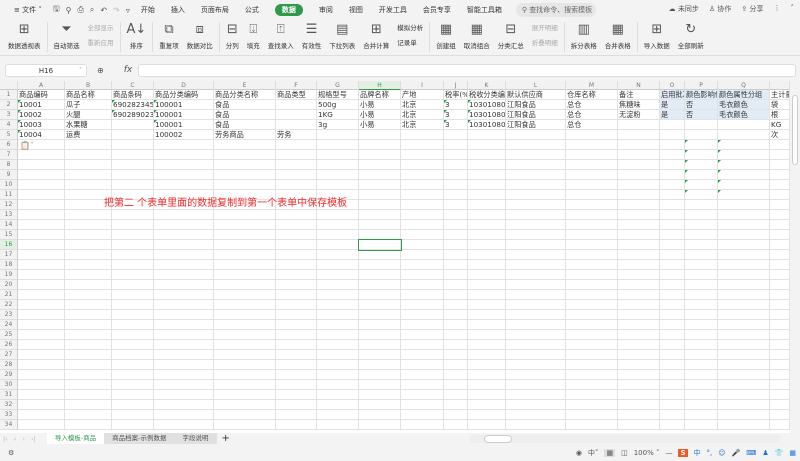  Describe the element at coordinates (792, 453) in the screenshot. I see `apps-icon: ▦` at that location.